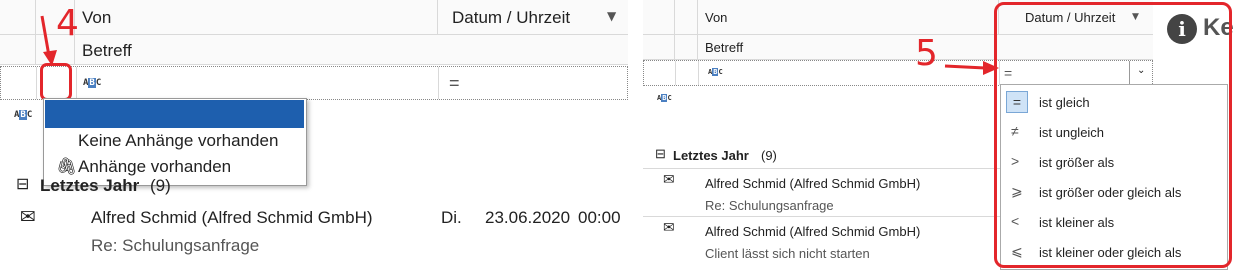  I want to click on date-column-header: Datum / Uhrzeit, so click(511, 18).